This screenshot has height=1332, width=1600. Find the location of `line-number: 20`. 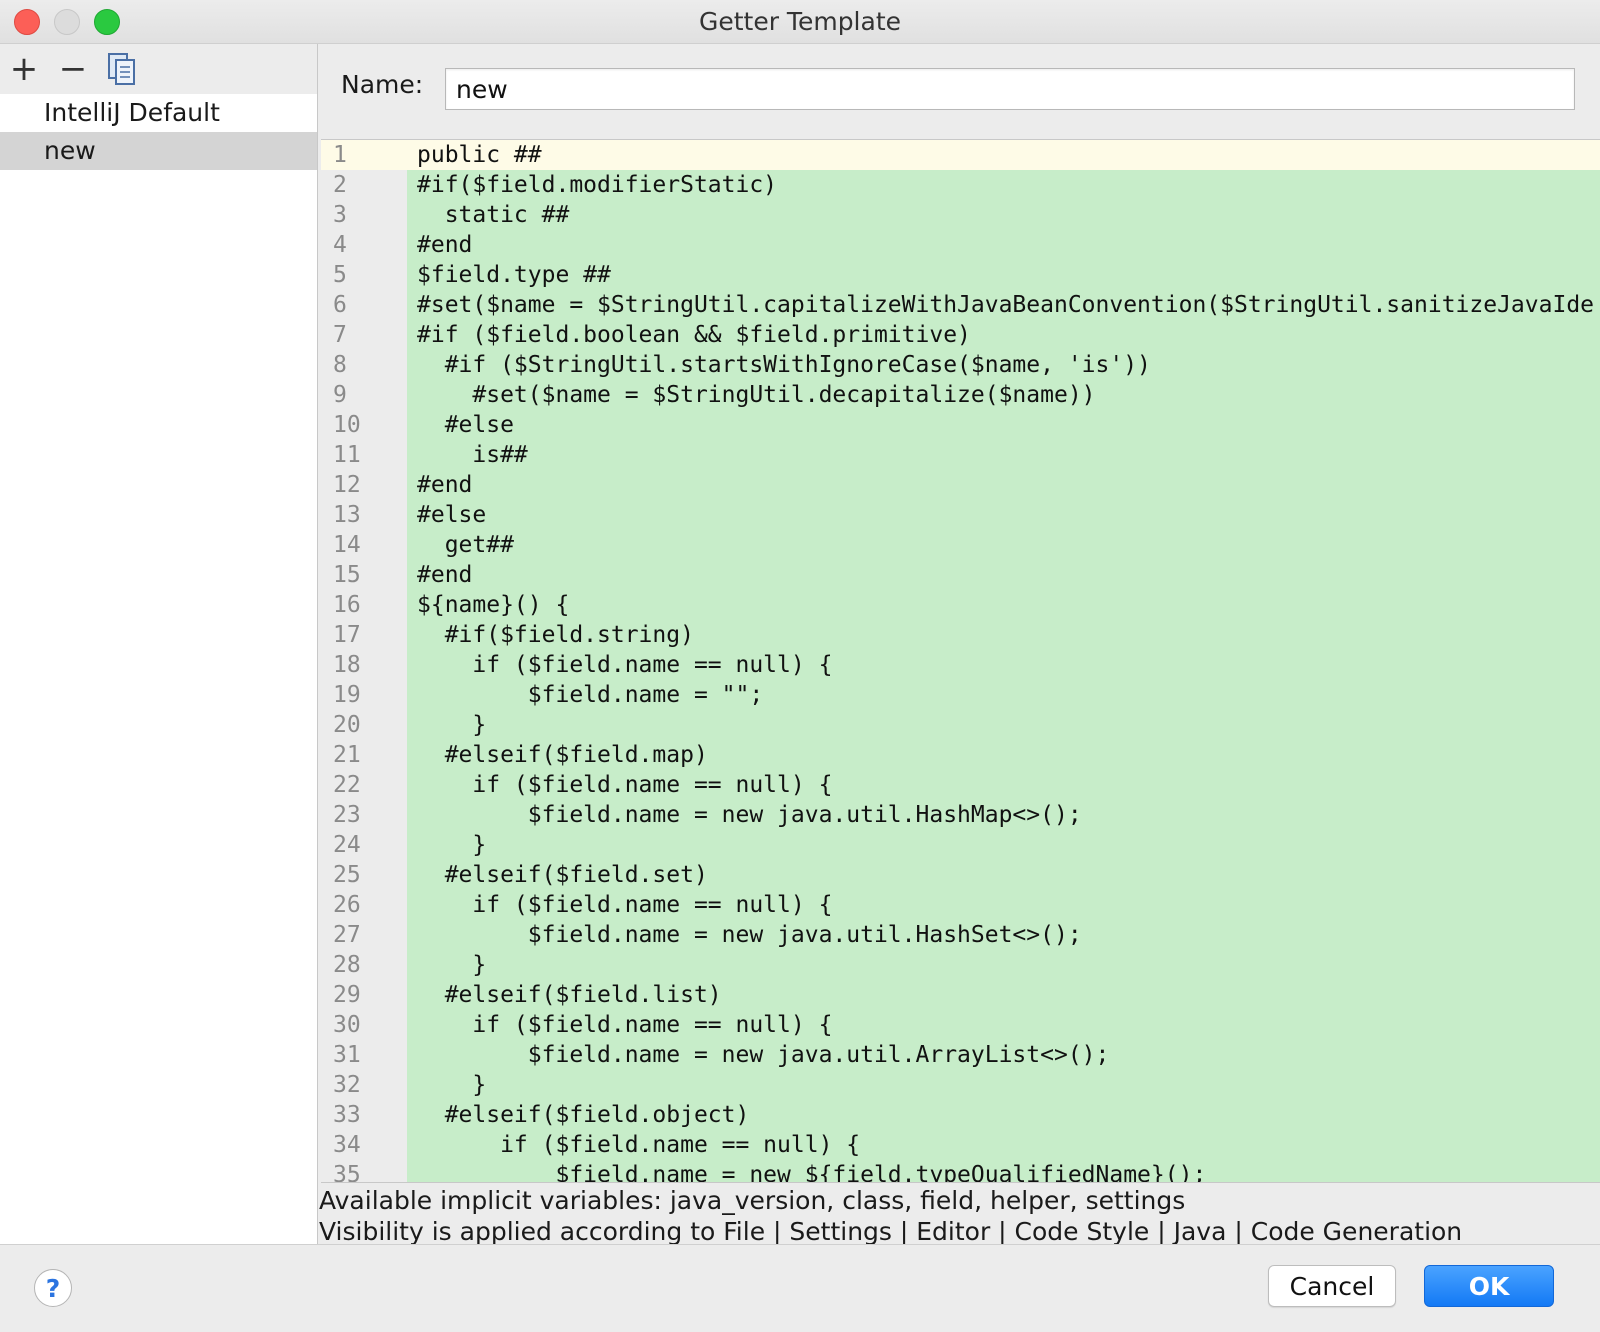

line-number: 20 is located at coordinates (364, 725).